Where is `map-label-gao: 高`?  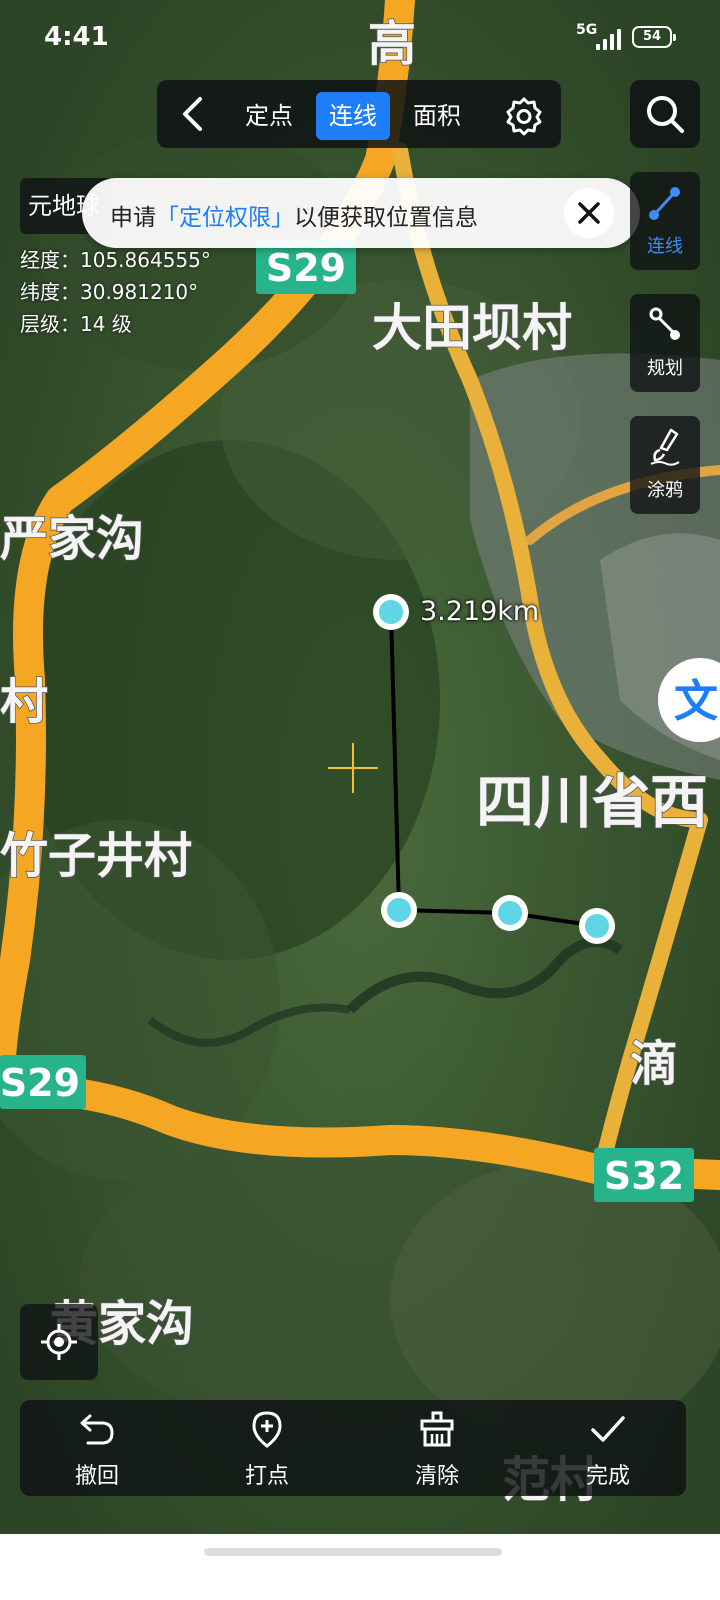 map-label-gao: 高 is located at coordinates (392, 44).